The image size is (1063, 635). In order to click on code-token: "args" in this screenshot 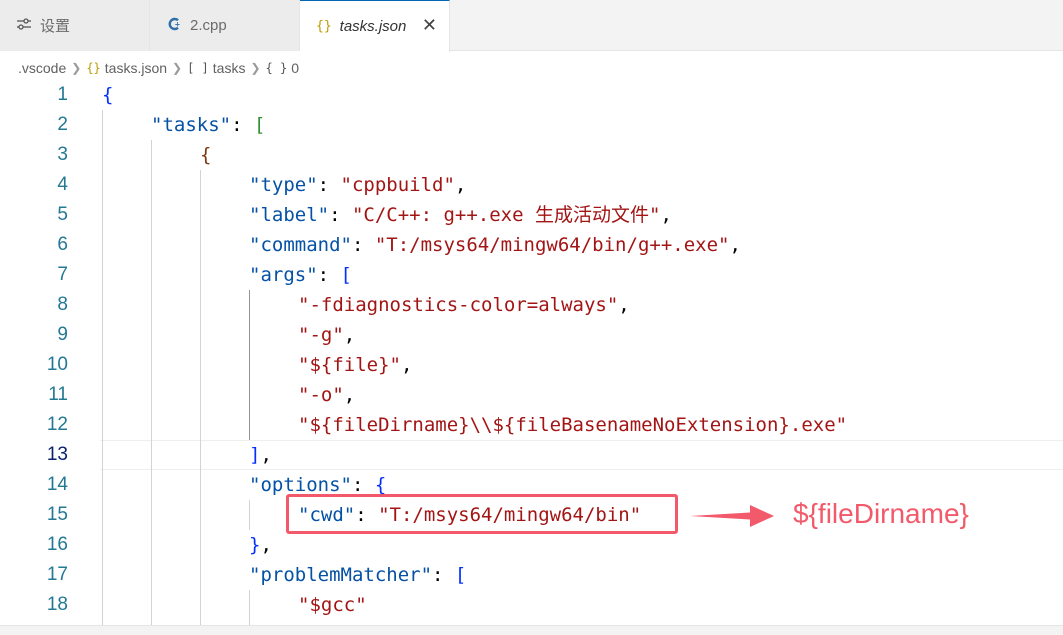, I will do `click(283, 275)`.